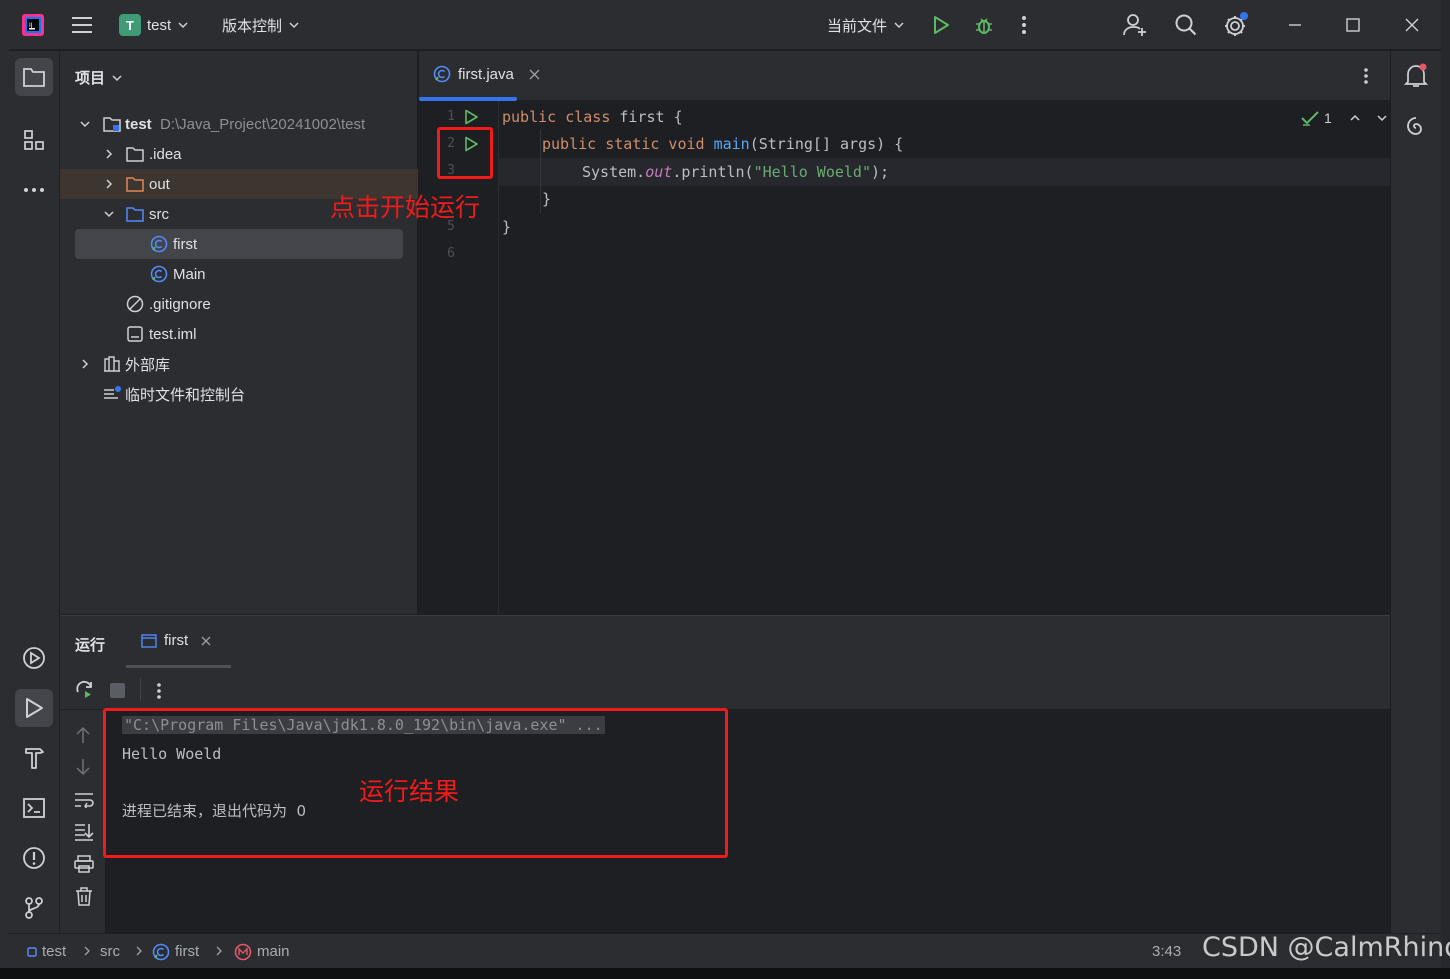 This screenshot has width=1450, height=979. I want to click on code-line: }, so click(507, 227).